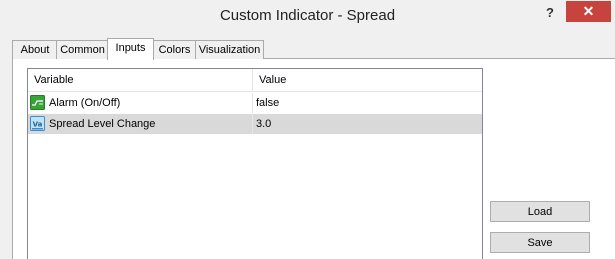 The width and height of the screenshot is (615, 259). Describe the element at coordinates (272, 80) in the screenshot. I see `column-header-value: Value` at that location.